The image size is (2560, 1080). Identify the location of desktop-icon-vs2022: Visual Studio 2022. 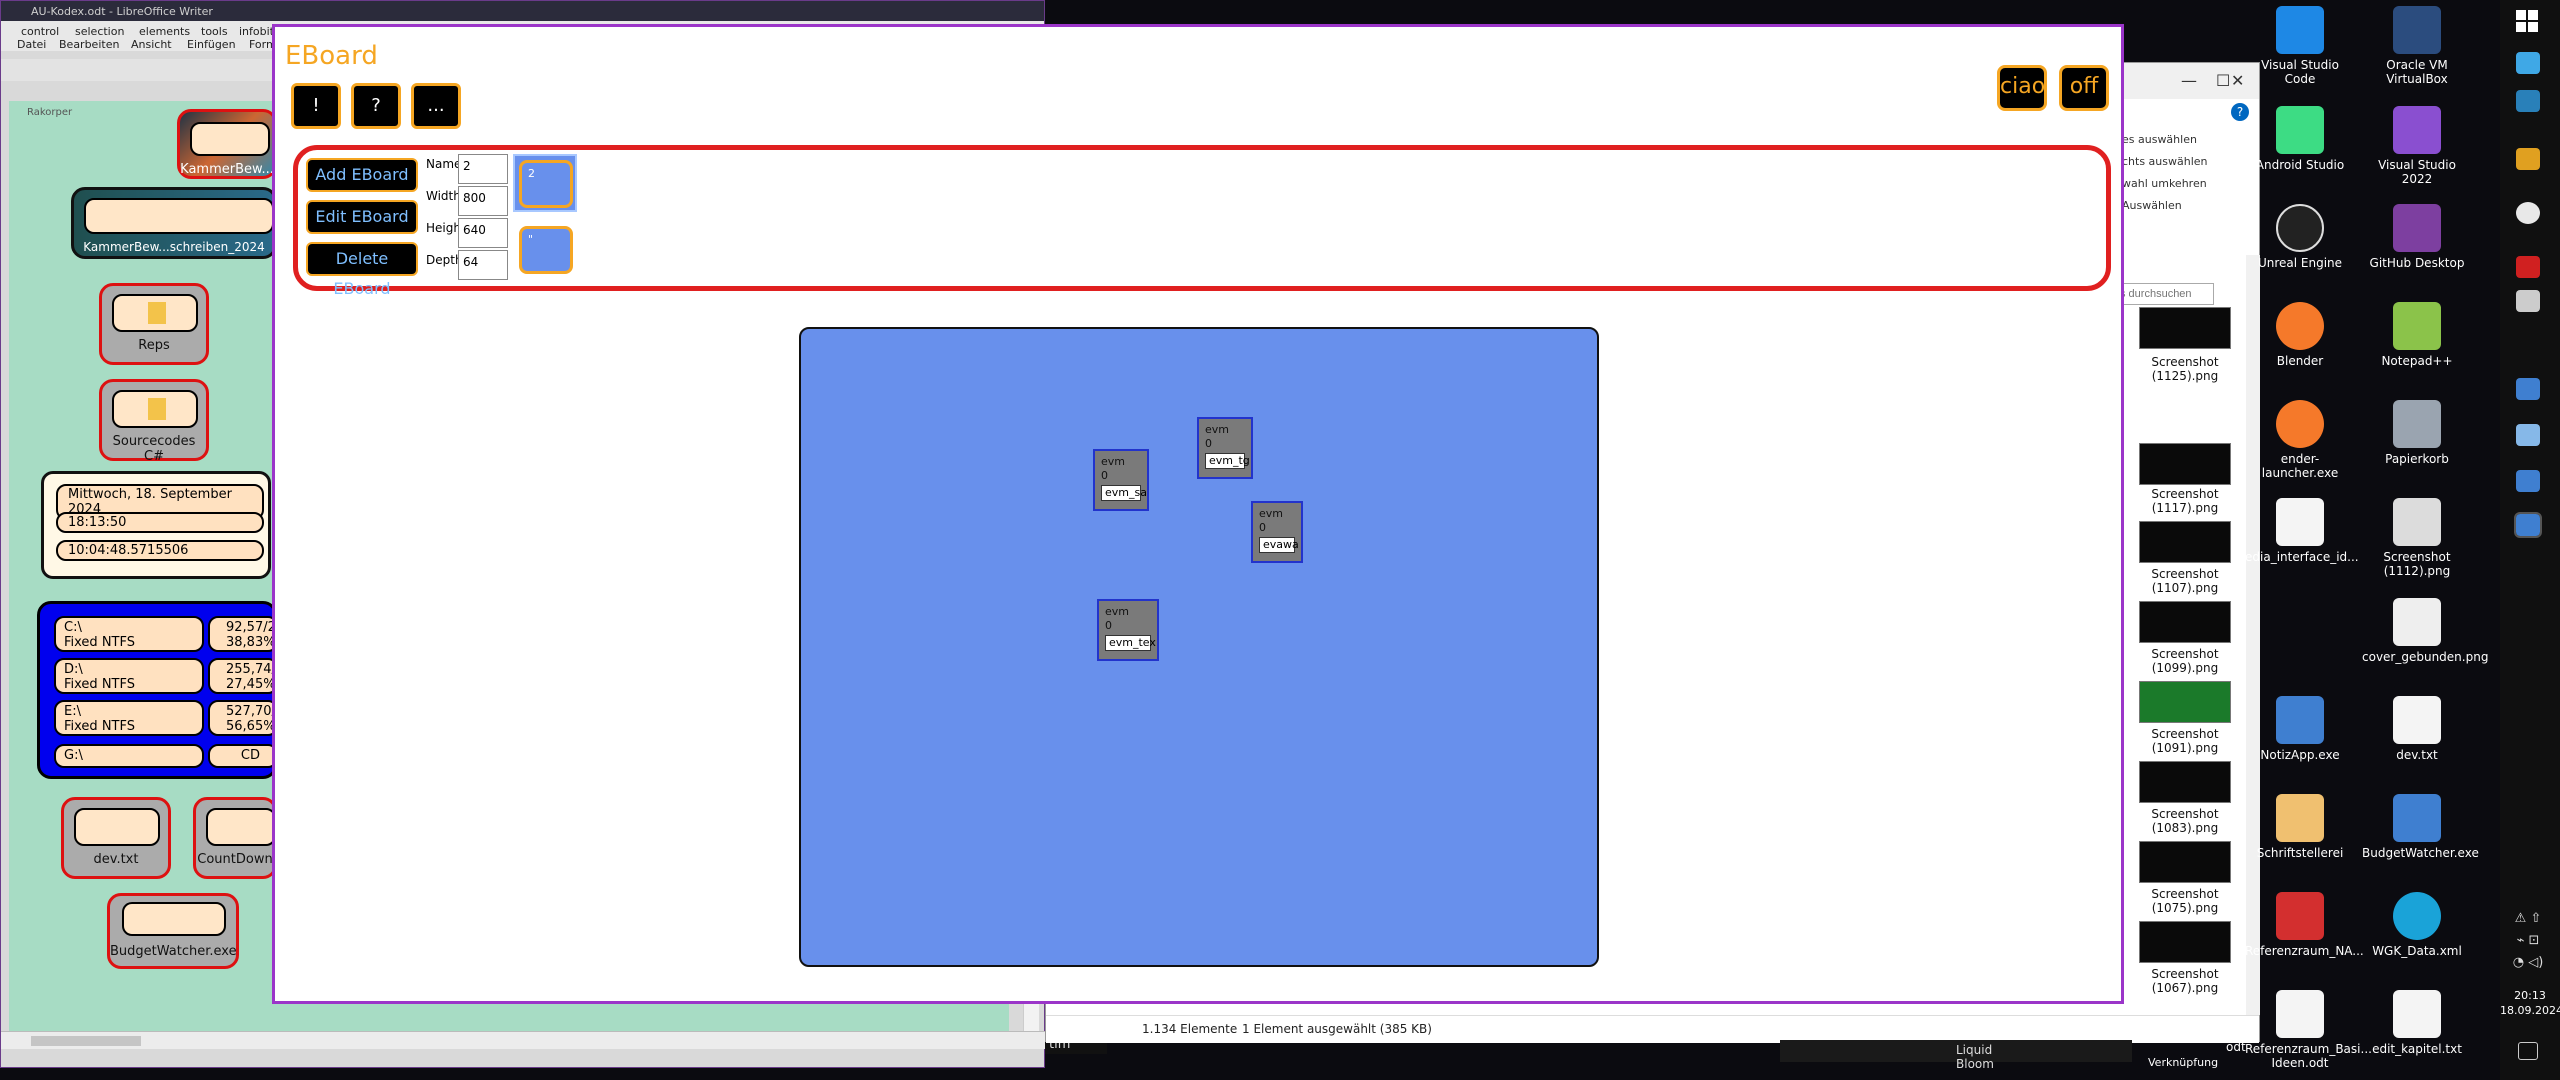
(2417, 146).